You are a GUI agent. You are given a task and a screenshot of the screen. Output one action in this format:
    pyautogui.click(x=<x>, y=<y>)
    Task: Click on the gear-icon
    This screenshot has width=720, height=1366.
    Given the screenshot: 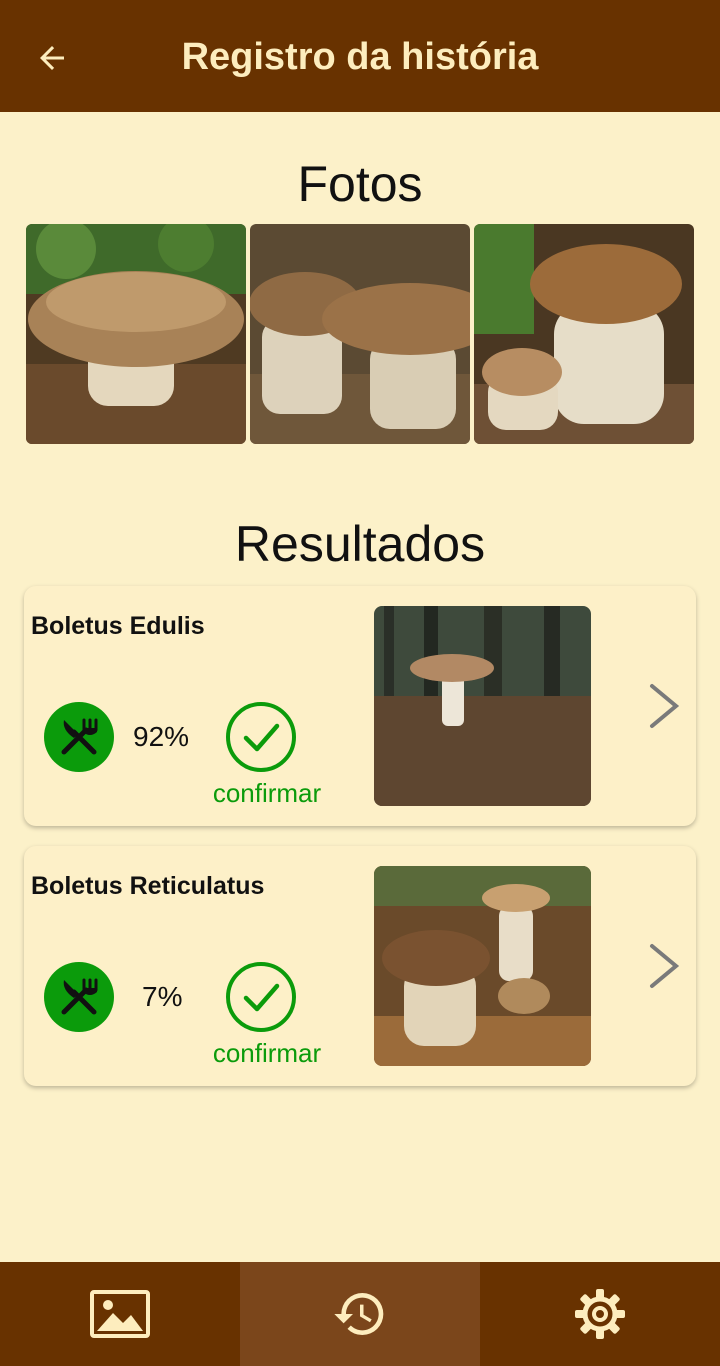 What is the action you would take?
    pyautogui.click(x=600, y=1314)
    